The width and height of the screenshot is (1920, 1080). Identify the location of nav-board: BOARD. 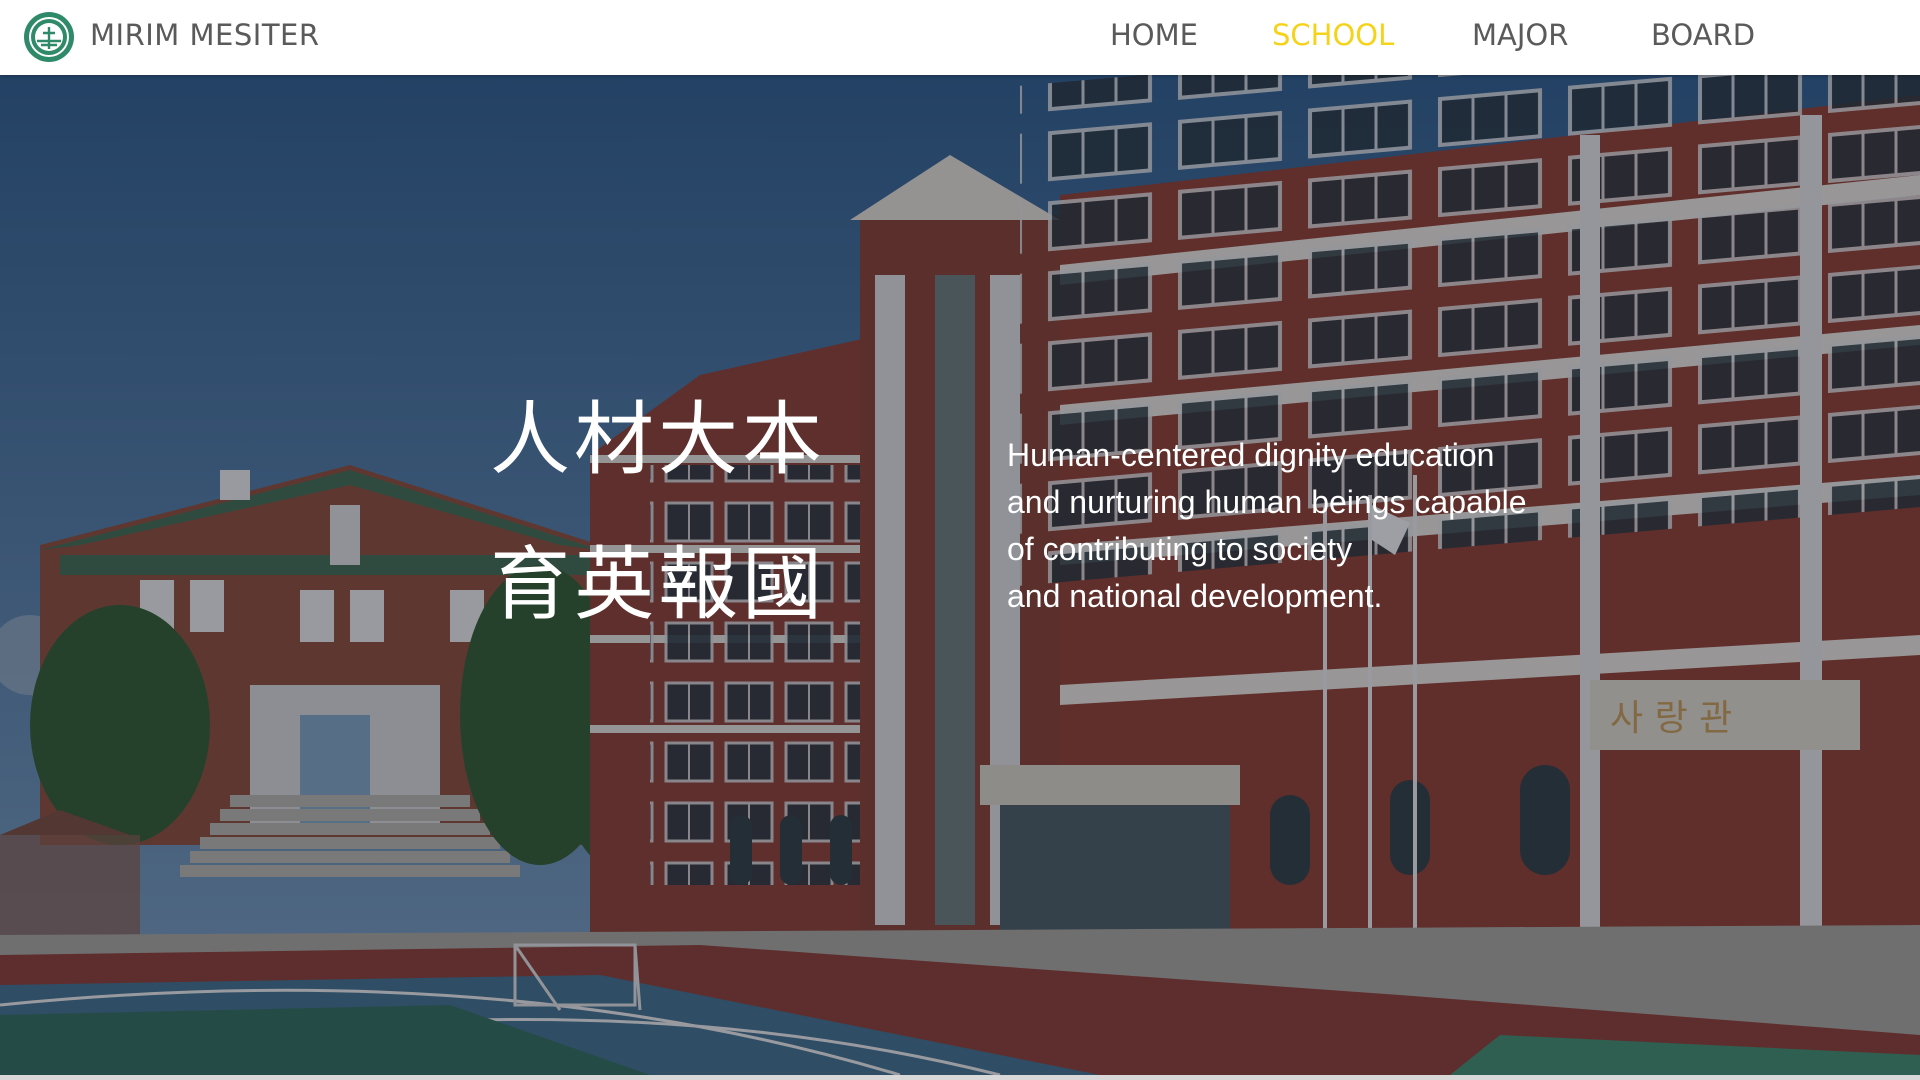
(1703, 35).